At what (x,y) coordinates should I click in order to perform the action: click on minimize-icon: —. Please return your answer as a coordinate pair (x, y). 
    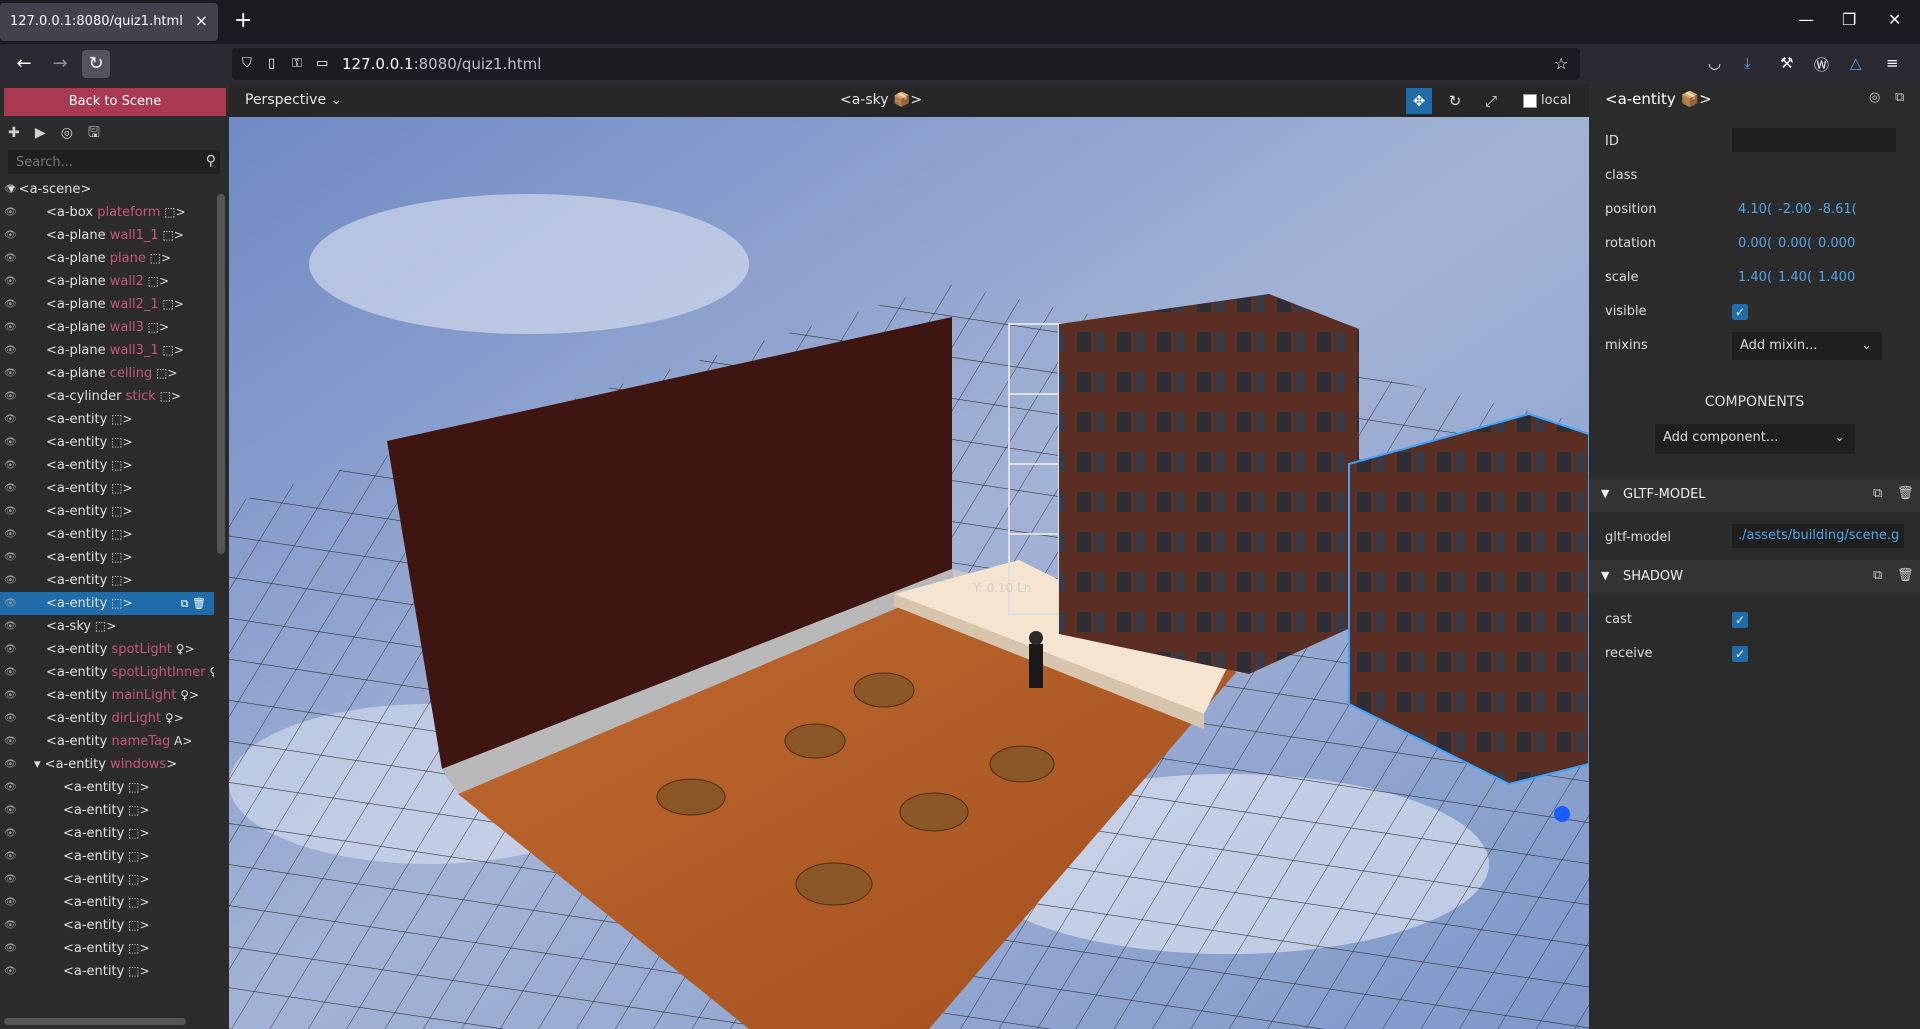
    Looking at the image, I should click on (1806, 19).